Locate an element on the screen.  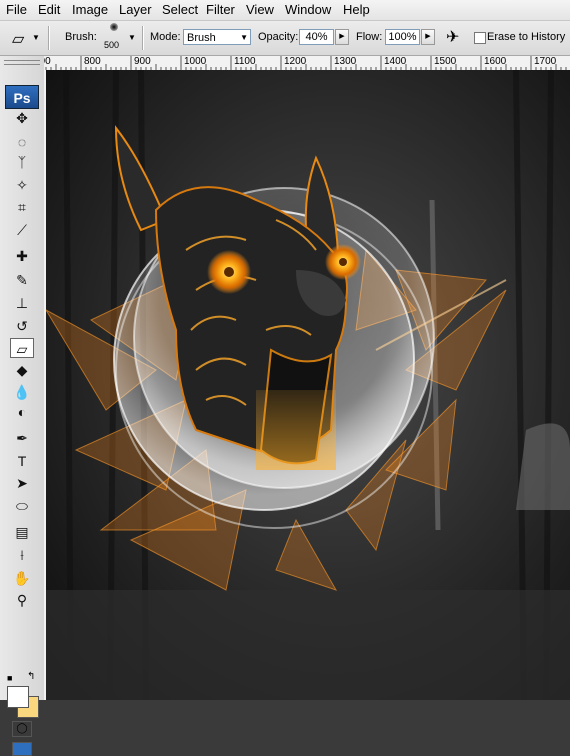
menu-help: Help is located at coordinates (356, 9).